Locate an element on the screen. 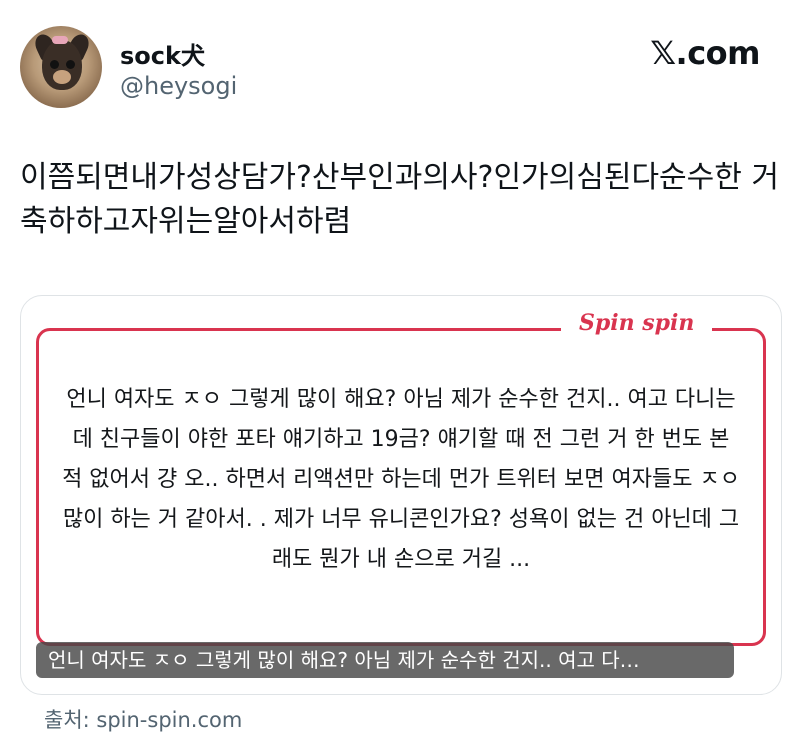  user-handle: @heysogi is located at coordinates (178, 86).